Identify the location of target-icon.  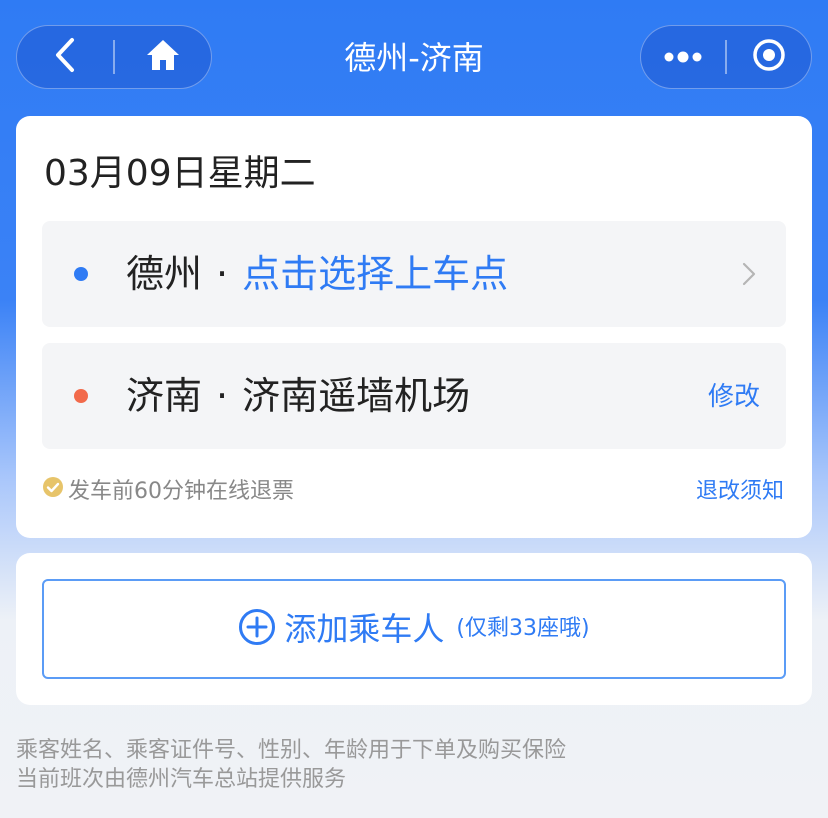
(769, 57).